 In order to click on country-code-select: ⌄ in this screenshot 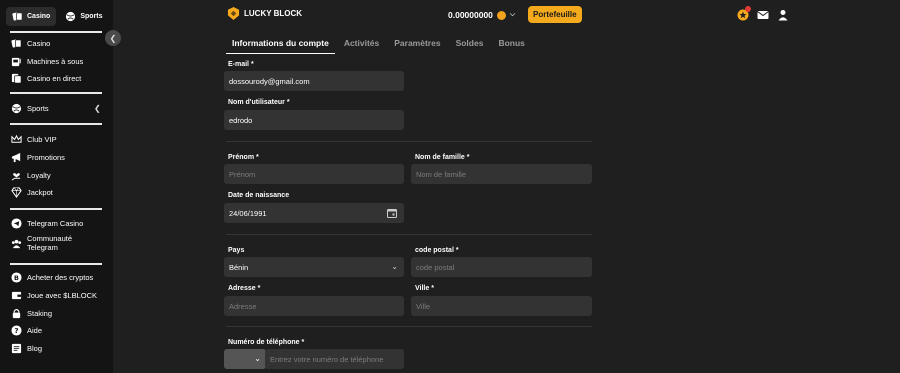, I will do `click(245, 359)`.